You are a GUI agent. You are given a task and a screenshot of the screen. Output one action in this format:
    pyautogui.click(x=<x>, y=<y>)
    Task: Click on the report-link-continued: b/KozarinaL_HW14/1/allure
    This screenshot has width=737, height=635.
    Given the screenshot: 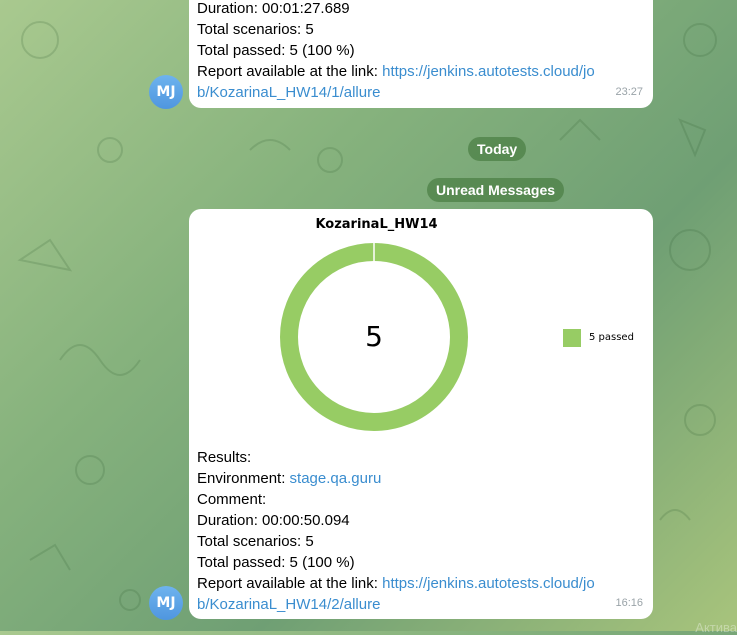 What is the action you would take?
    pyautogui.click(x=288, y=92)
    